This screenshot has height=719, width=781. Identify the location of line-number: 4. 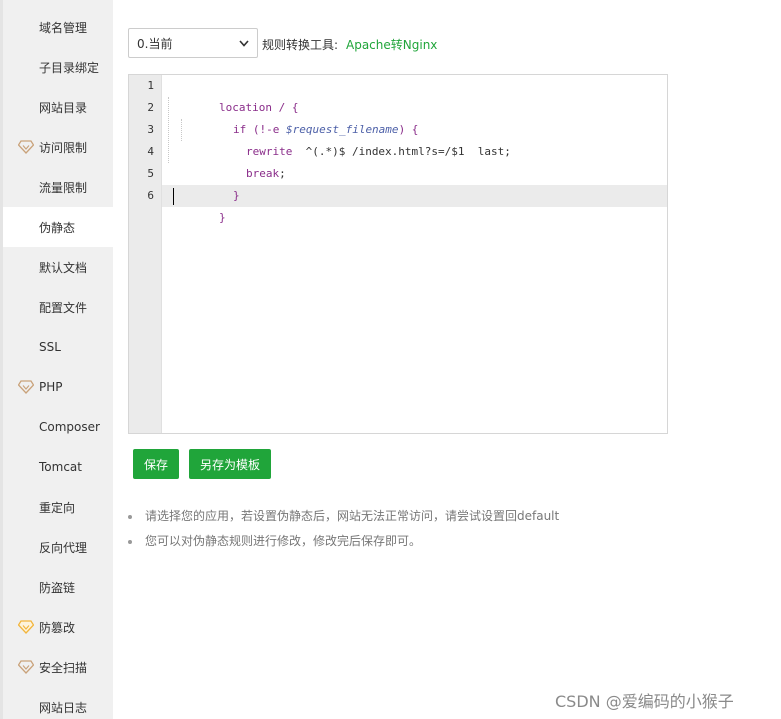
(150, 151).